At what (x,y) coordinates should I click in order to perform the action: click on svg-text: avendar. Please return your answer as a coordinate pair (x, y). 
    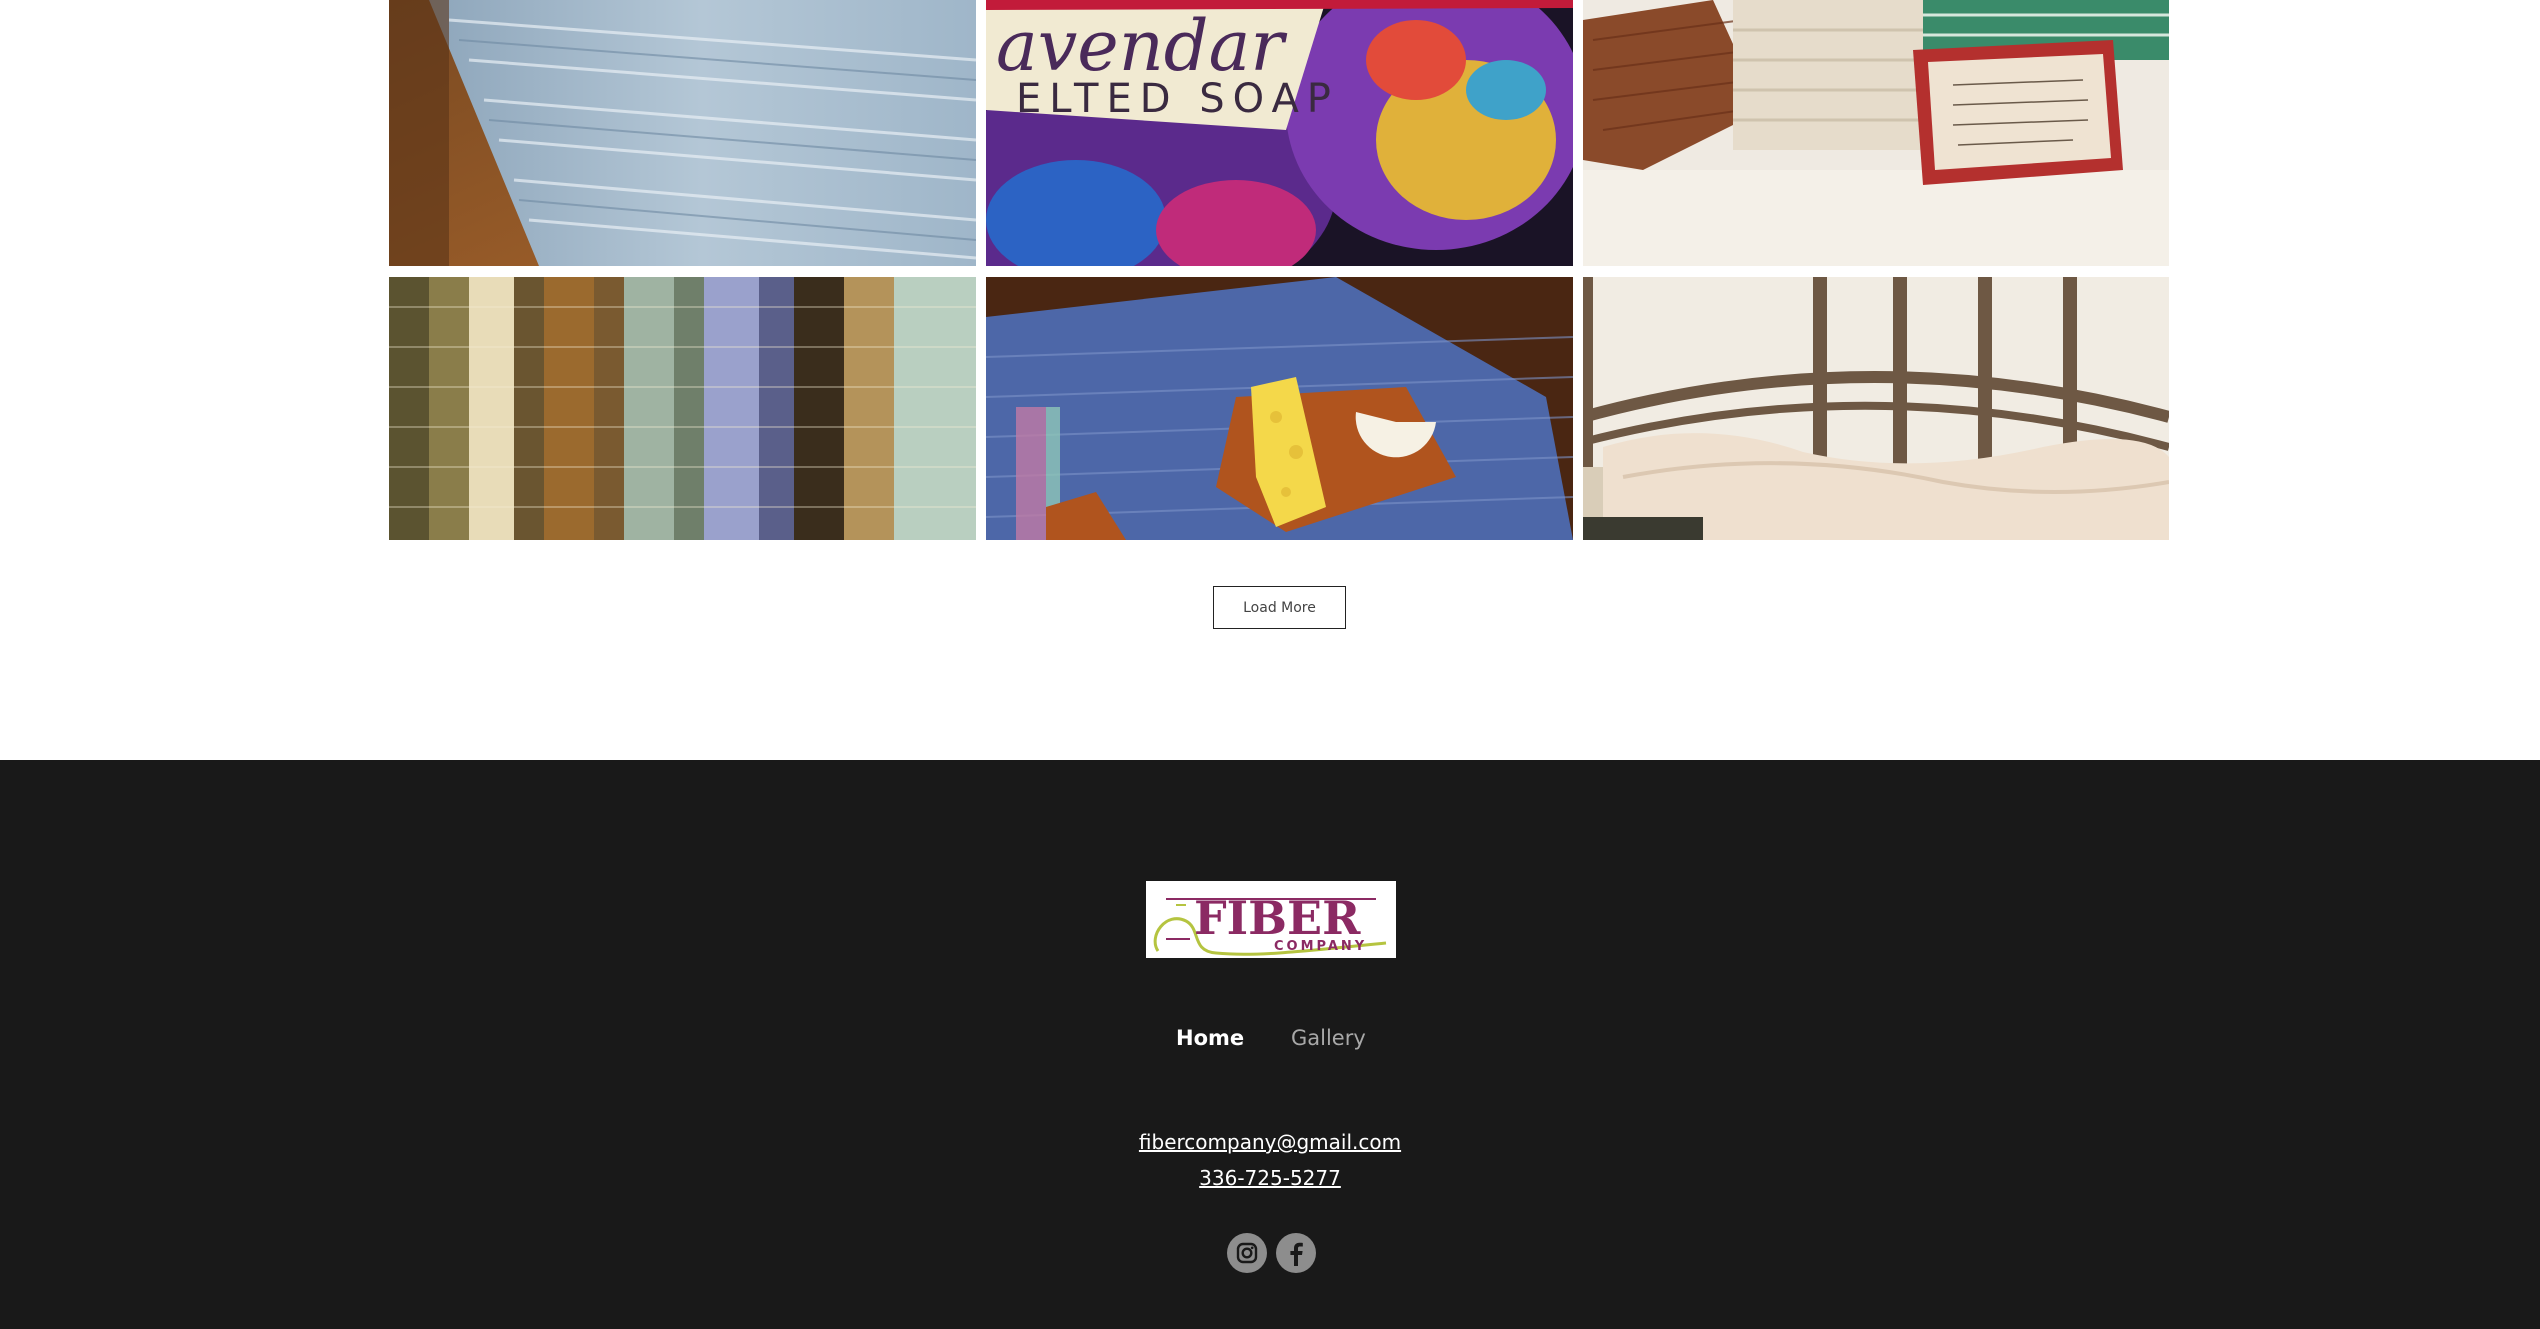
    Looking at the image, I should click on (1141, 46).